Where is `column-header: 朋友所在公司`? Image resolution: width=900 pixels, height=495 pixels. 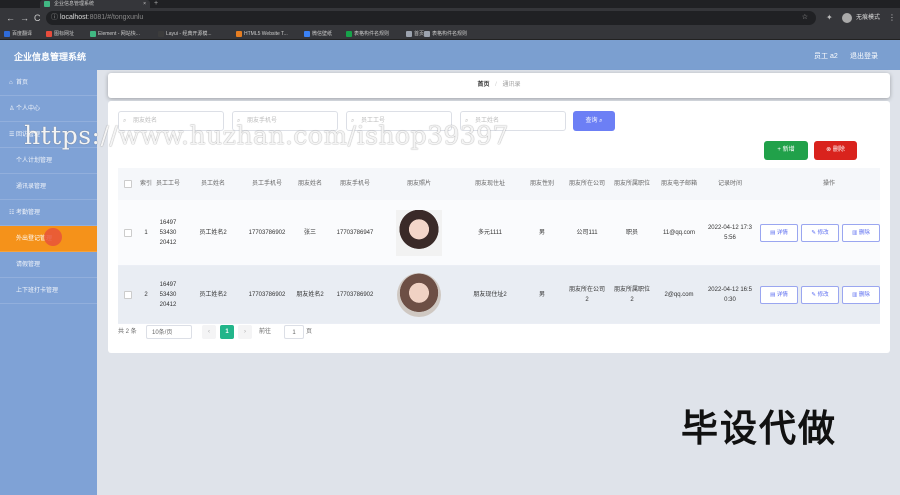 column-header: 朋友所在公司 is located at coordinates (586, 184).